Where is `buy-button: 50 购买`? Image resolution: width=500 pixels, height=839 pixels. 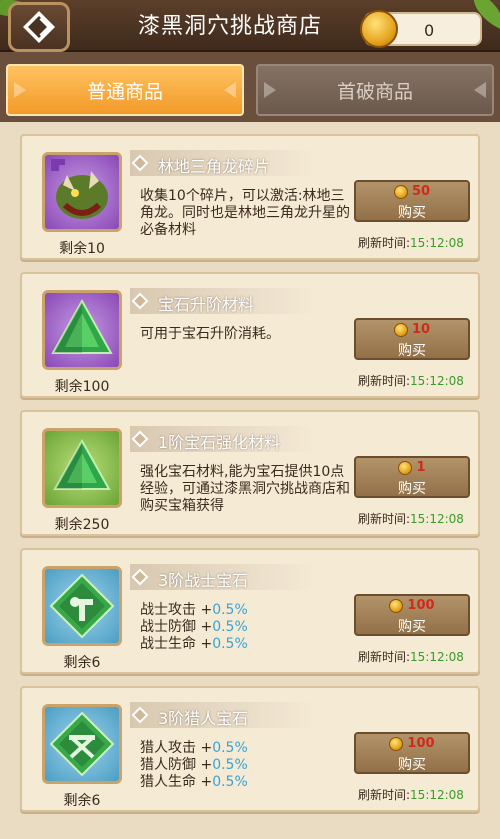 buy-button: 50 购买 is located at coordinates (412, 201).